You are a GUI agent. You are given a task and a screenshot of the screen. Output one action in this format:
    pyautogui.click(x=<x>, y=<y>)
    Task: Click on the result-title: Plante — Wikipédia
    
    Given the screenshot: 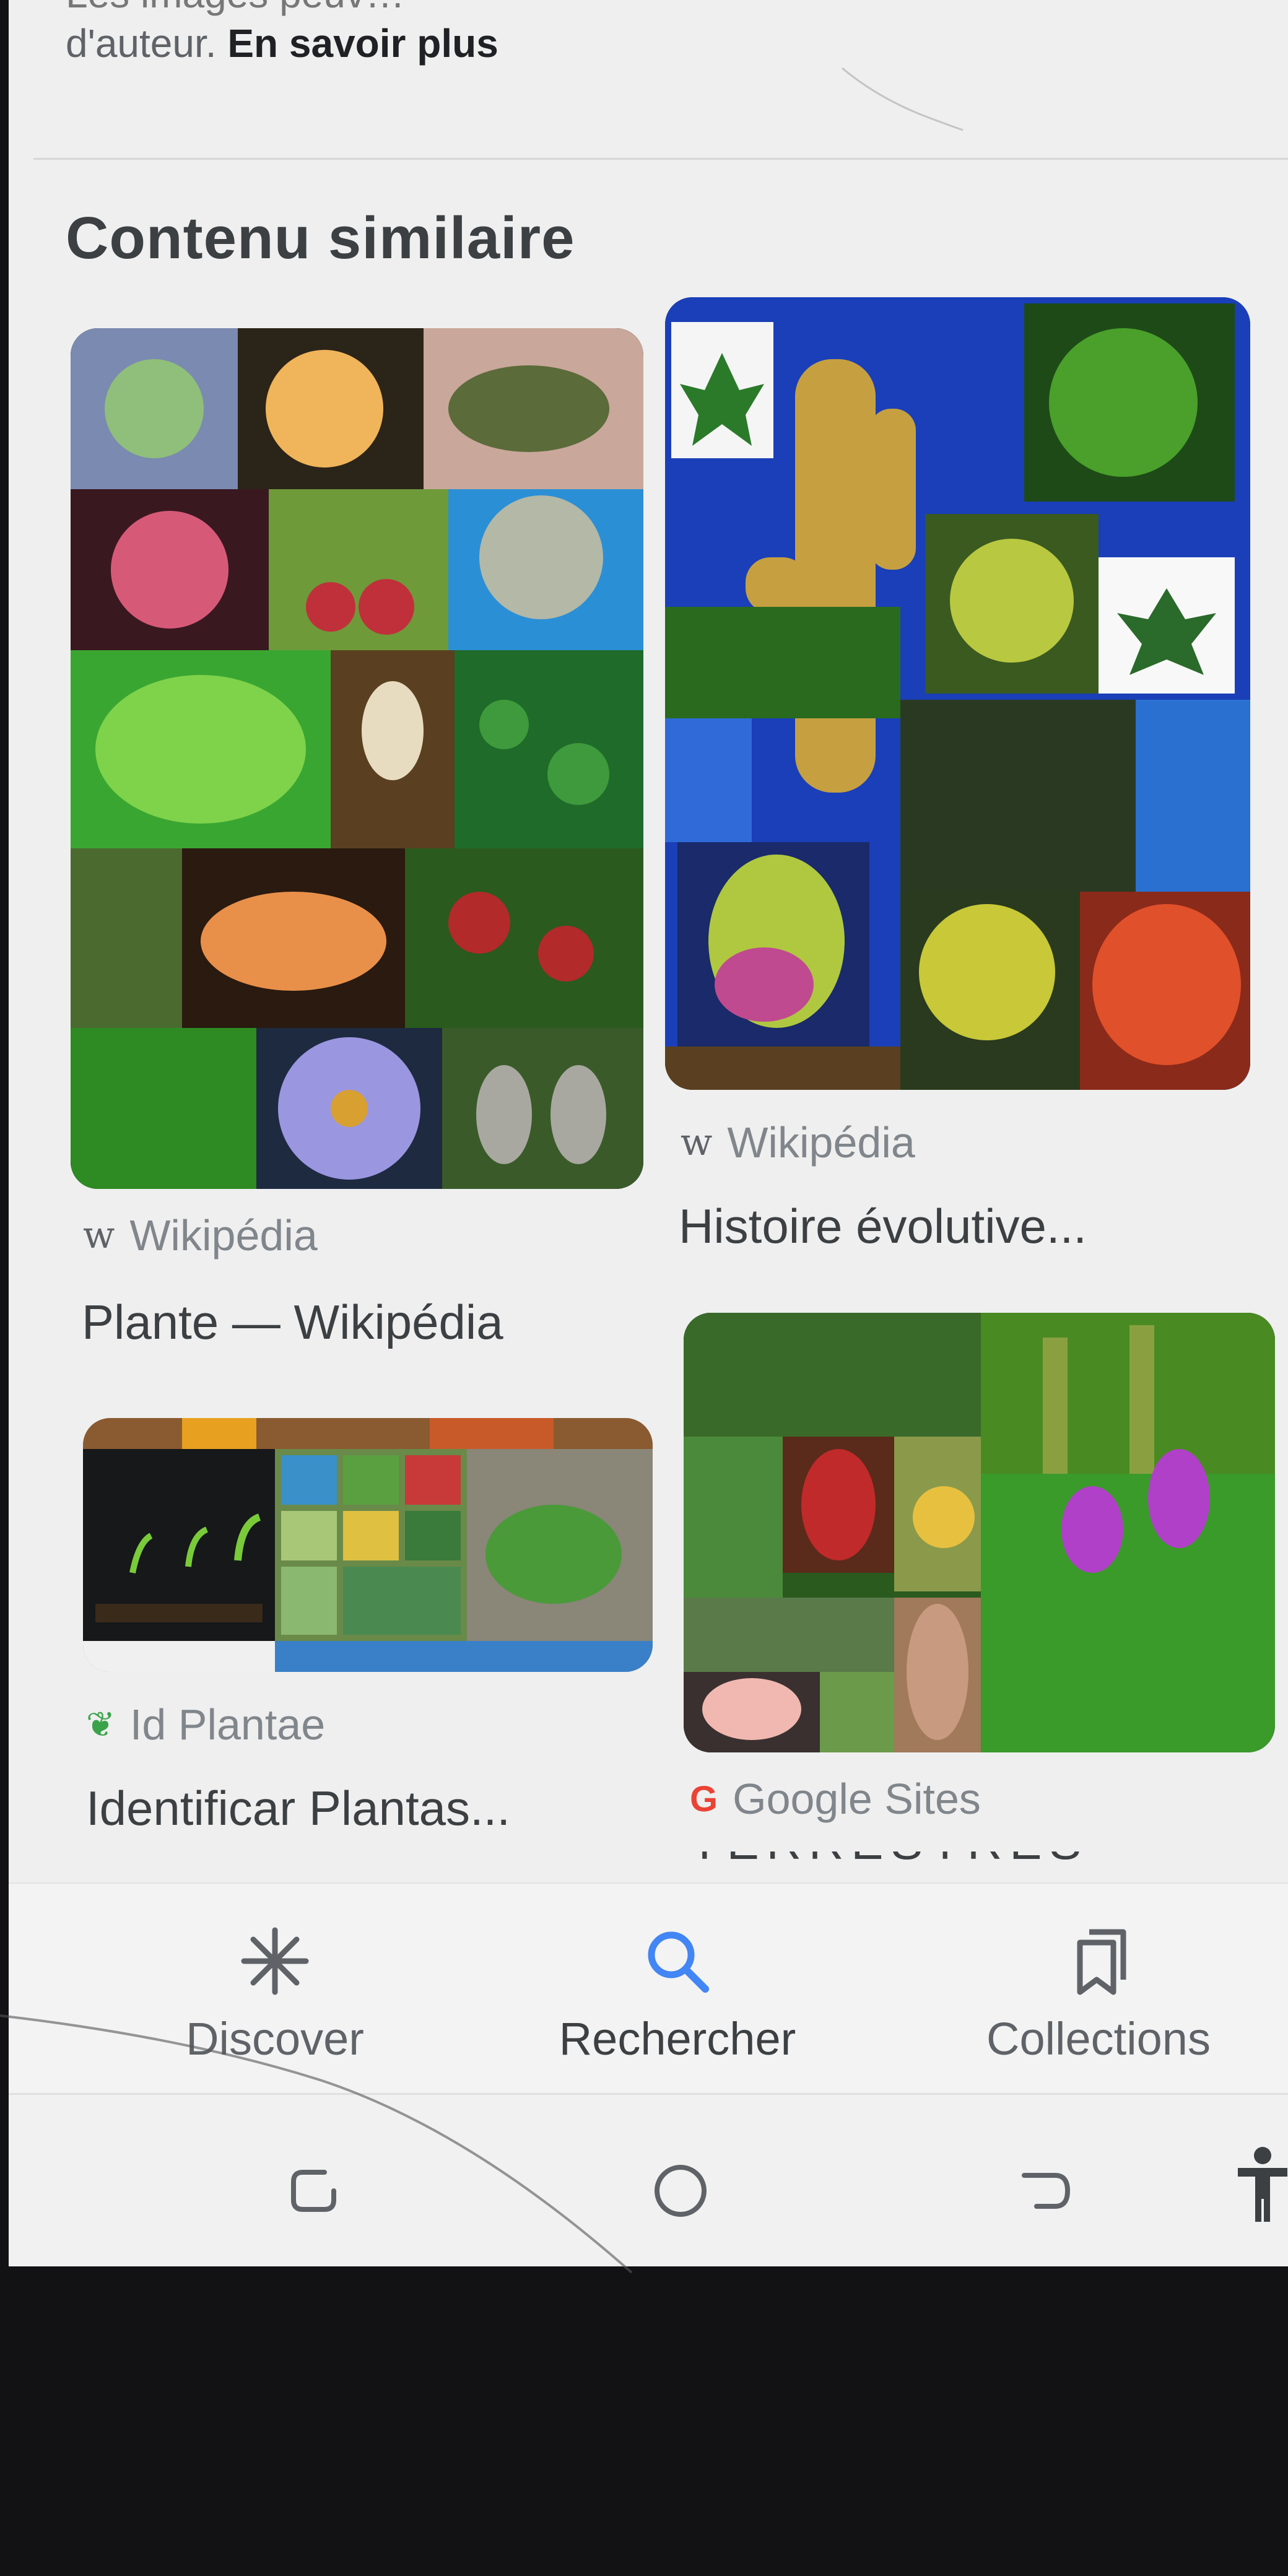 What is the action you would take?
    pyautogui.click(x=292, y=1322)
    